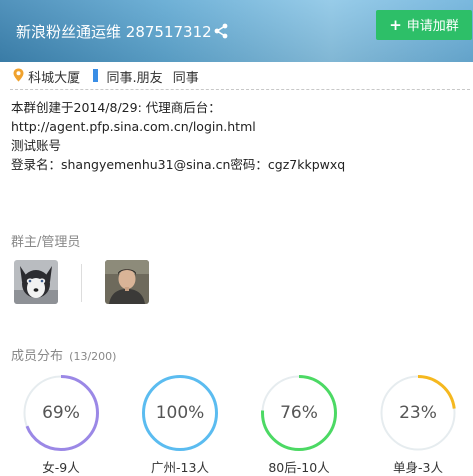 This screenshot has width=473, height=476. What do you see at coordinates (61, 425) in the screenshot?
I see `gender-stat: 69% 女-9人` at bounding box center [61, 425].